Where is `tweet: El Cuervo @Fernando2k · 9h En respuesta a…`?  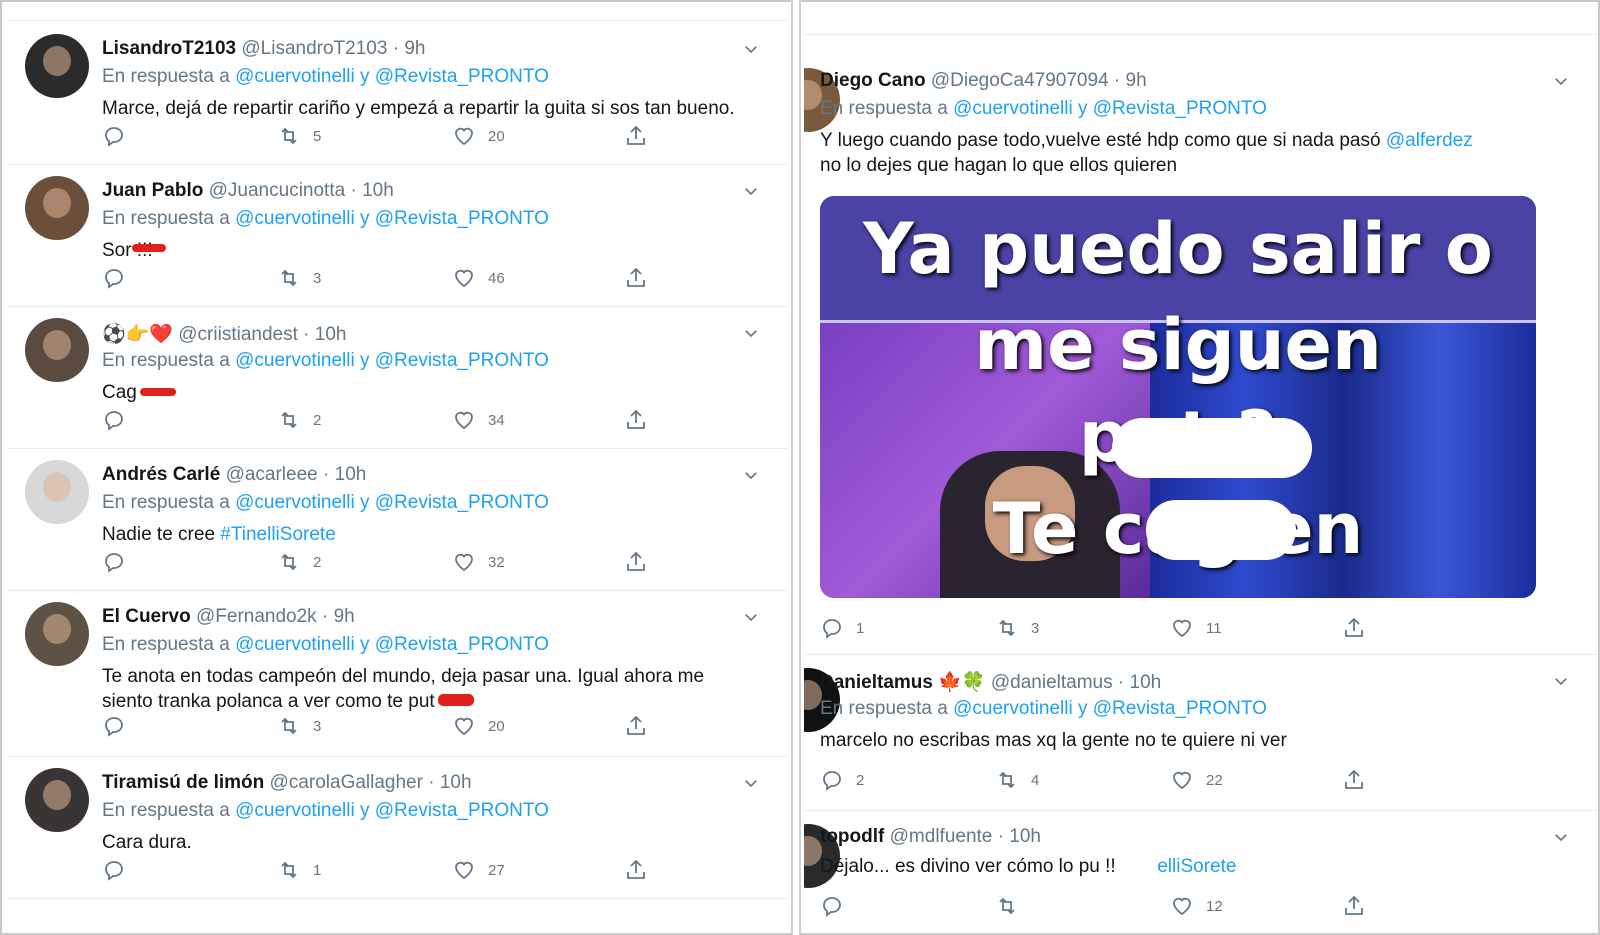 tweet: El Cuervo @Fernando2k · 9h En respuesta a… is located at coordinates (398, 673).